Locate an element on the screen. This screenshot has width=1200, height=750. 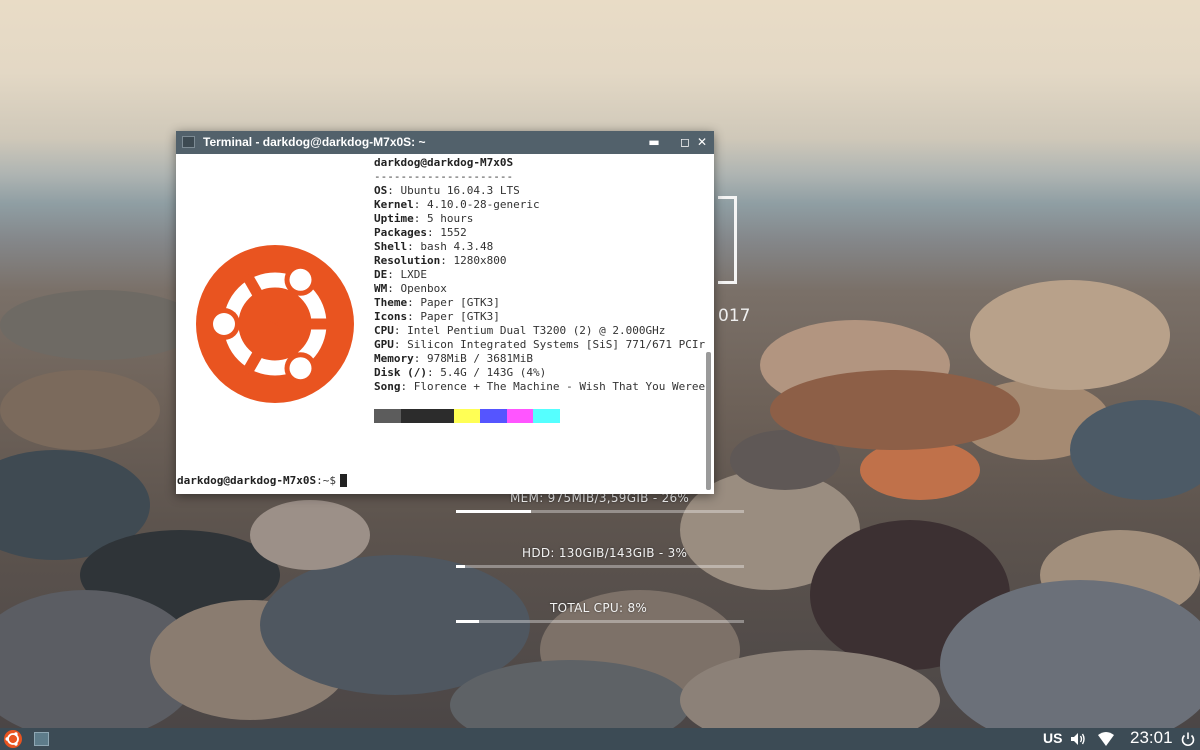
info-key: Shell is located at coordinates (391, 246).